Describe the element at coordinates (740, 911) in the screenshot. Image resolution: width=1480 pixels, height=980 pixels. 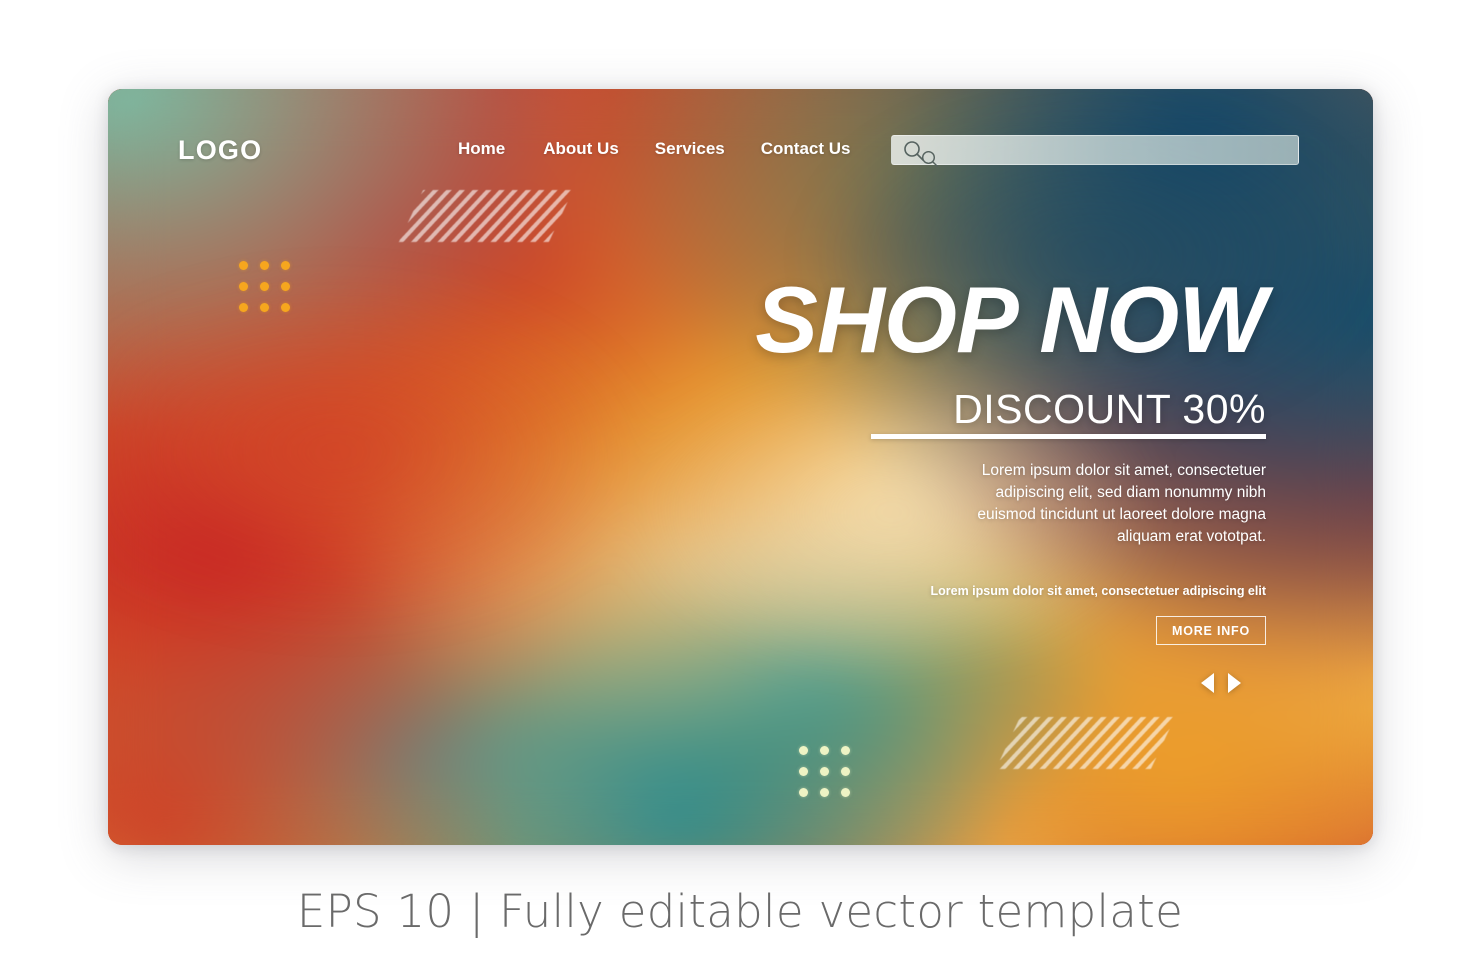
I see `caption-text: EPS 10 | Fully editable vector template` at that location.